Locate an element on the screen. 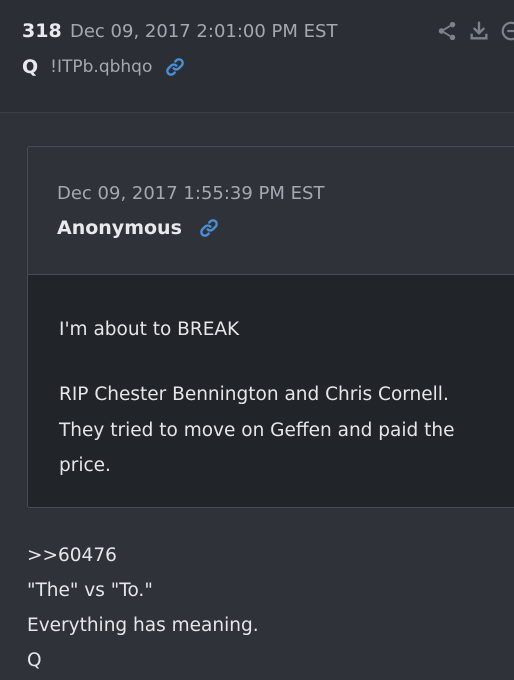 The image size is (514, 680). partial-icon is located at coordinates (507, 31).